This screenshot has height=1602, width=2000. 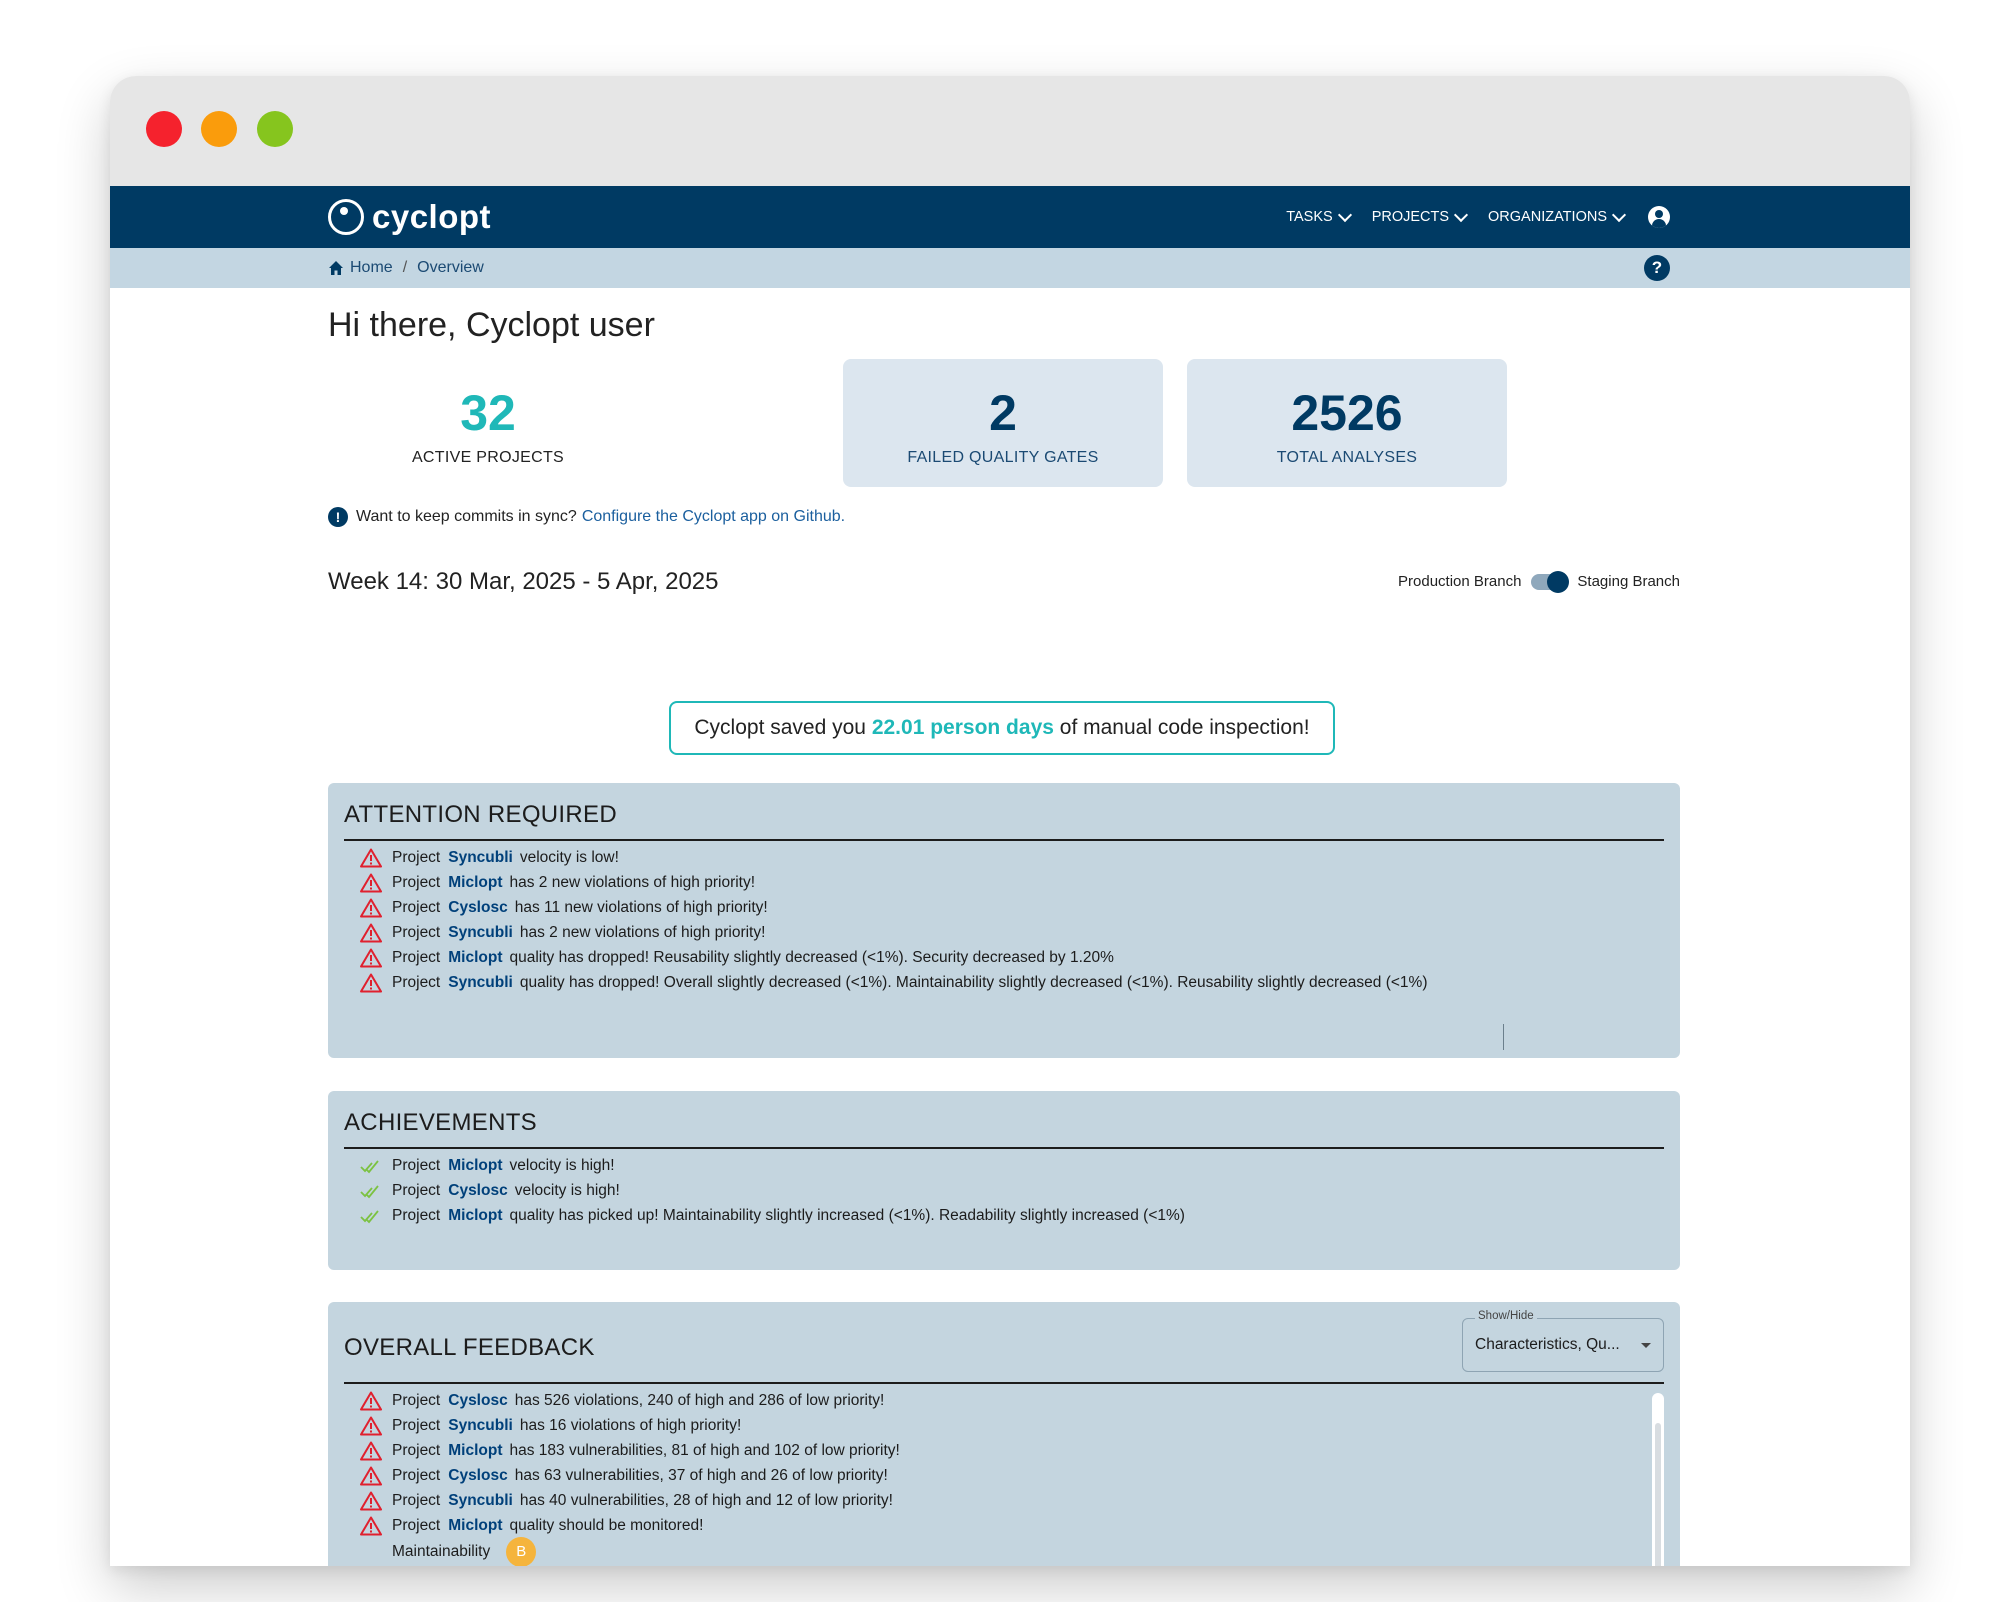 What do you see at coordinates (1003, 423) in the screenshot?
I see `stat-card-failed-quality-gates: 2 FAILED QUALITY GATES` at bounding box center [1003, 423].